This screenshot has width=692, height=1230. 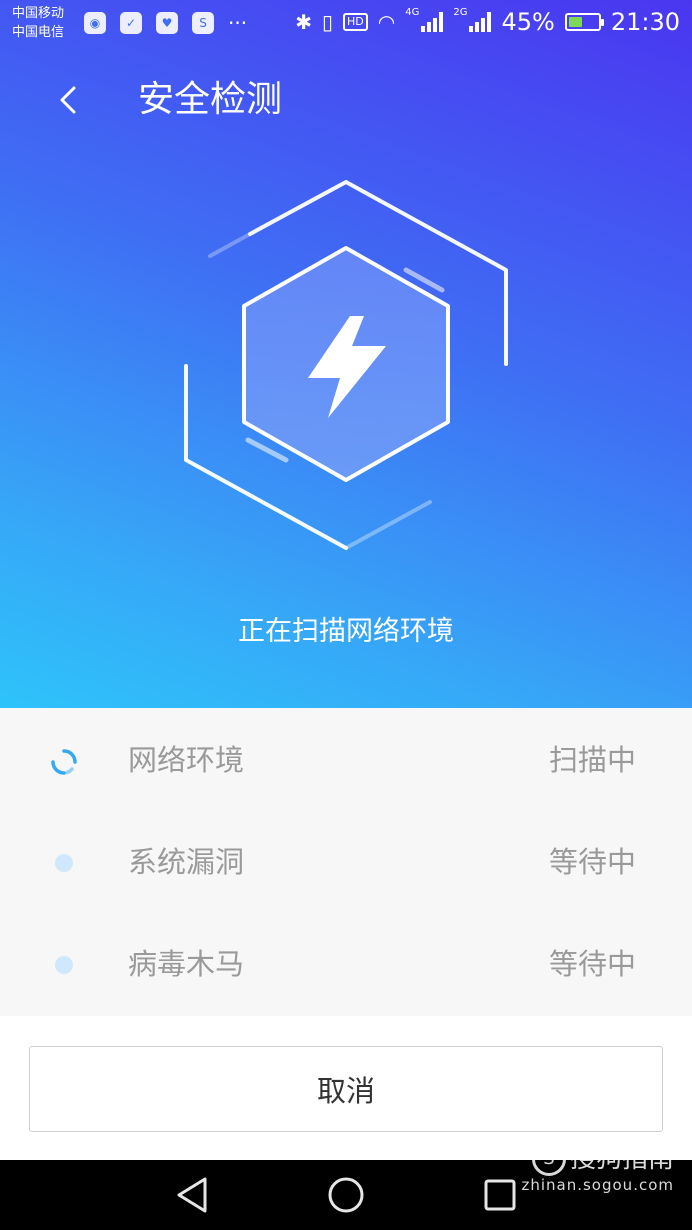 What do you see at coordinates (355, 22) in the screenshot?
I see `hd-icon: HD` at bounding box center [355, 22].